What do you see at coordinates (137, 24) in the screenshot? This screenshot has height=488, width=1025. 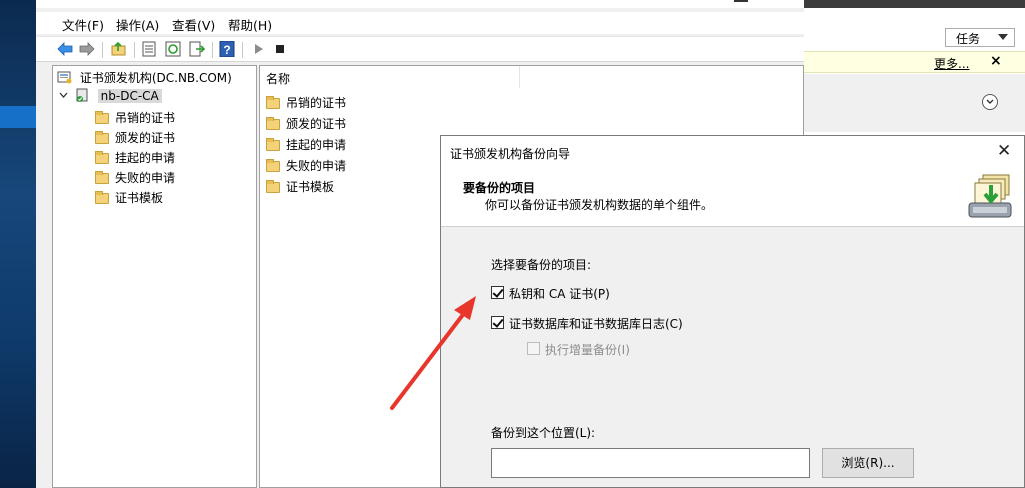 I see `menu-action: 操作(A)` at bounding box center [137, 24].